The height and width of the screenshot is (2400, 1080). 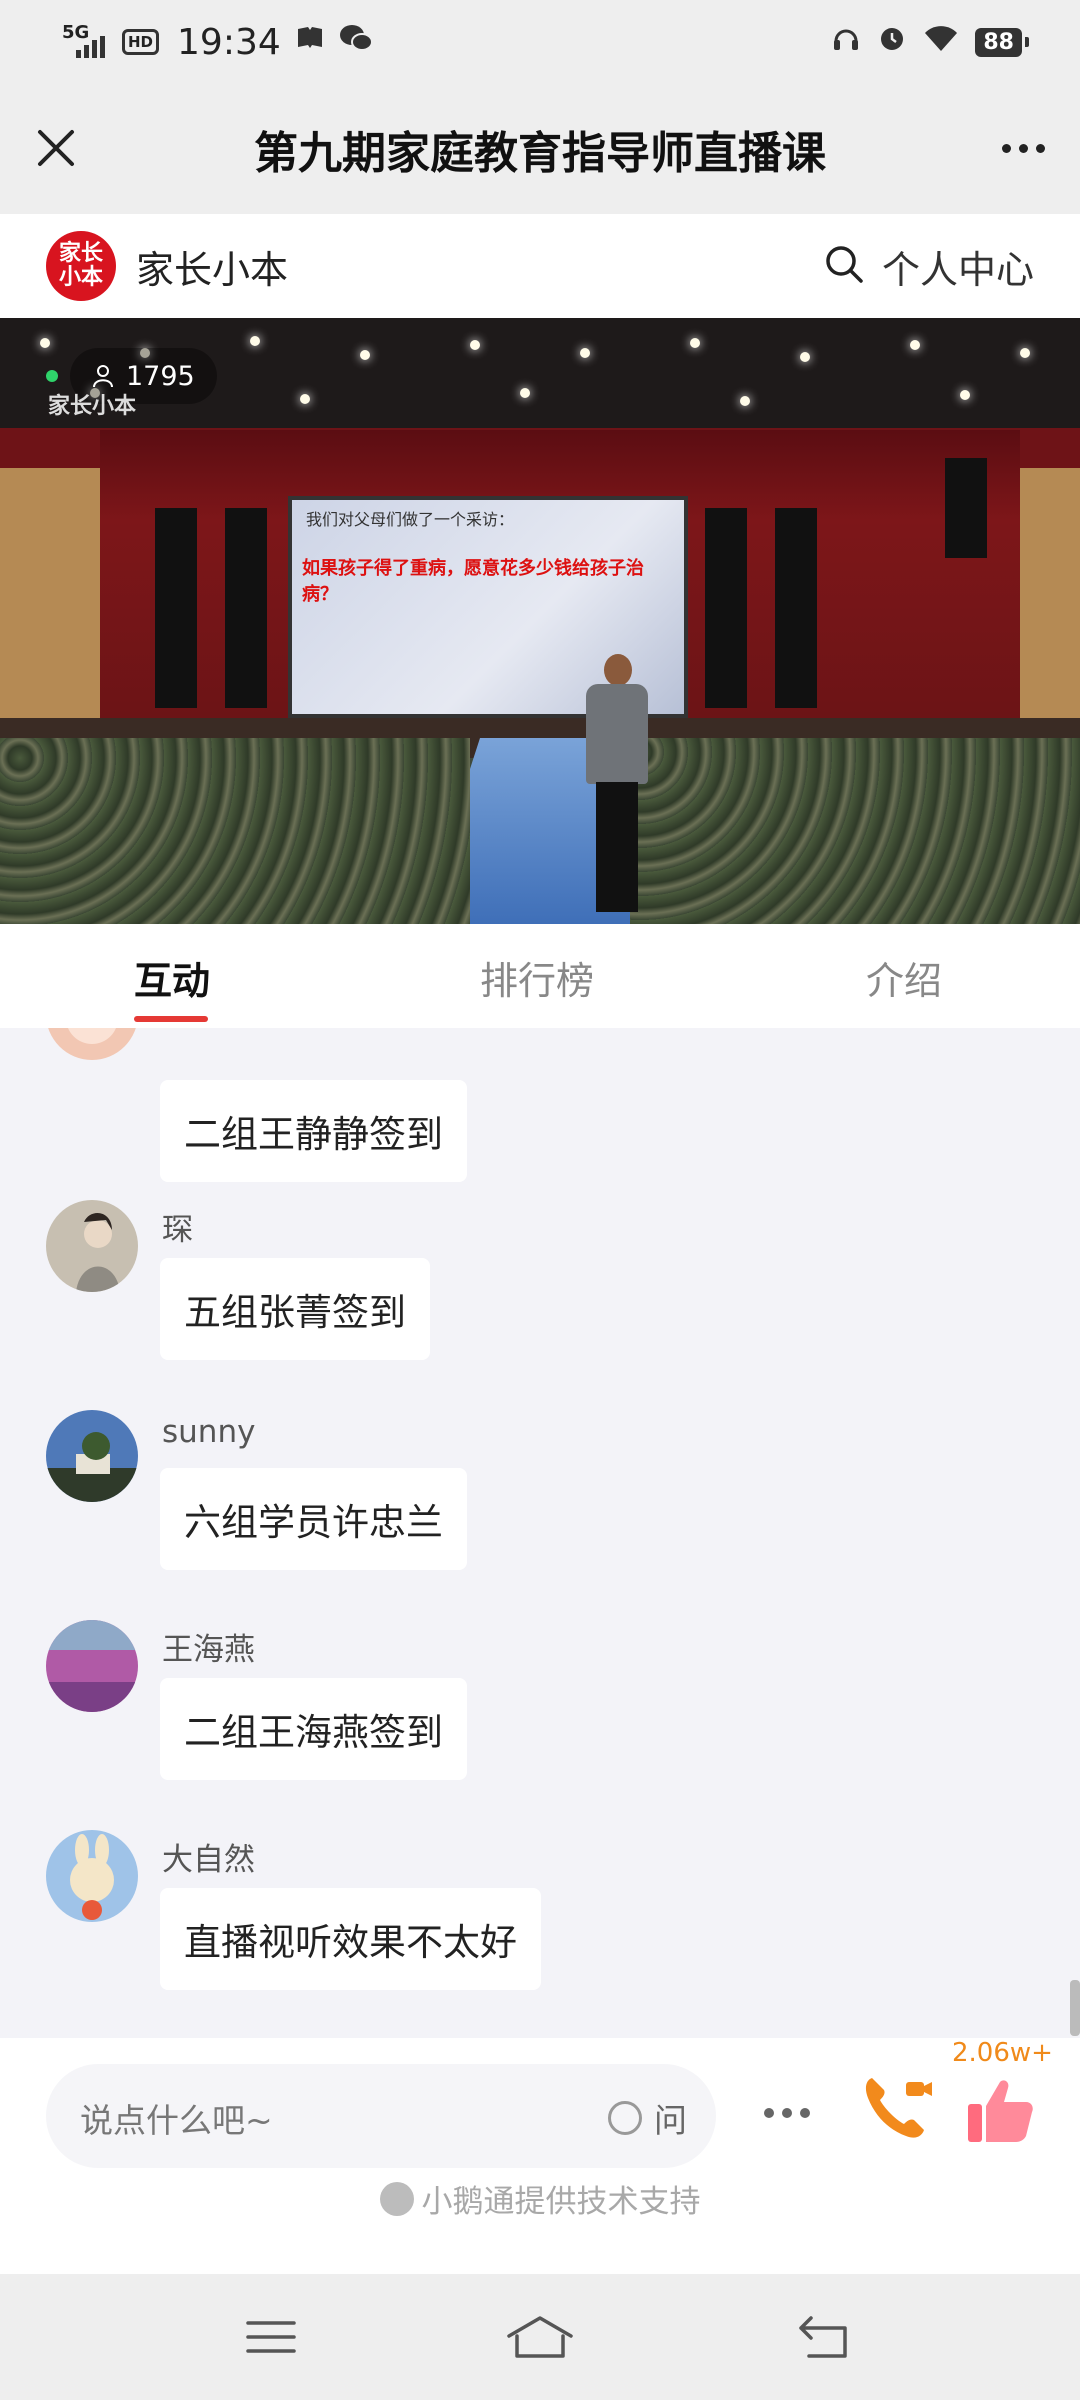 What do you see at coordinates (904, 977) in the screenshot?
I see `tab-introduction: 介绍` at bounding box center [904, 977].